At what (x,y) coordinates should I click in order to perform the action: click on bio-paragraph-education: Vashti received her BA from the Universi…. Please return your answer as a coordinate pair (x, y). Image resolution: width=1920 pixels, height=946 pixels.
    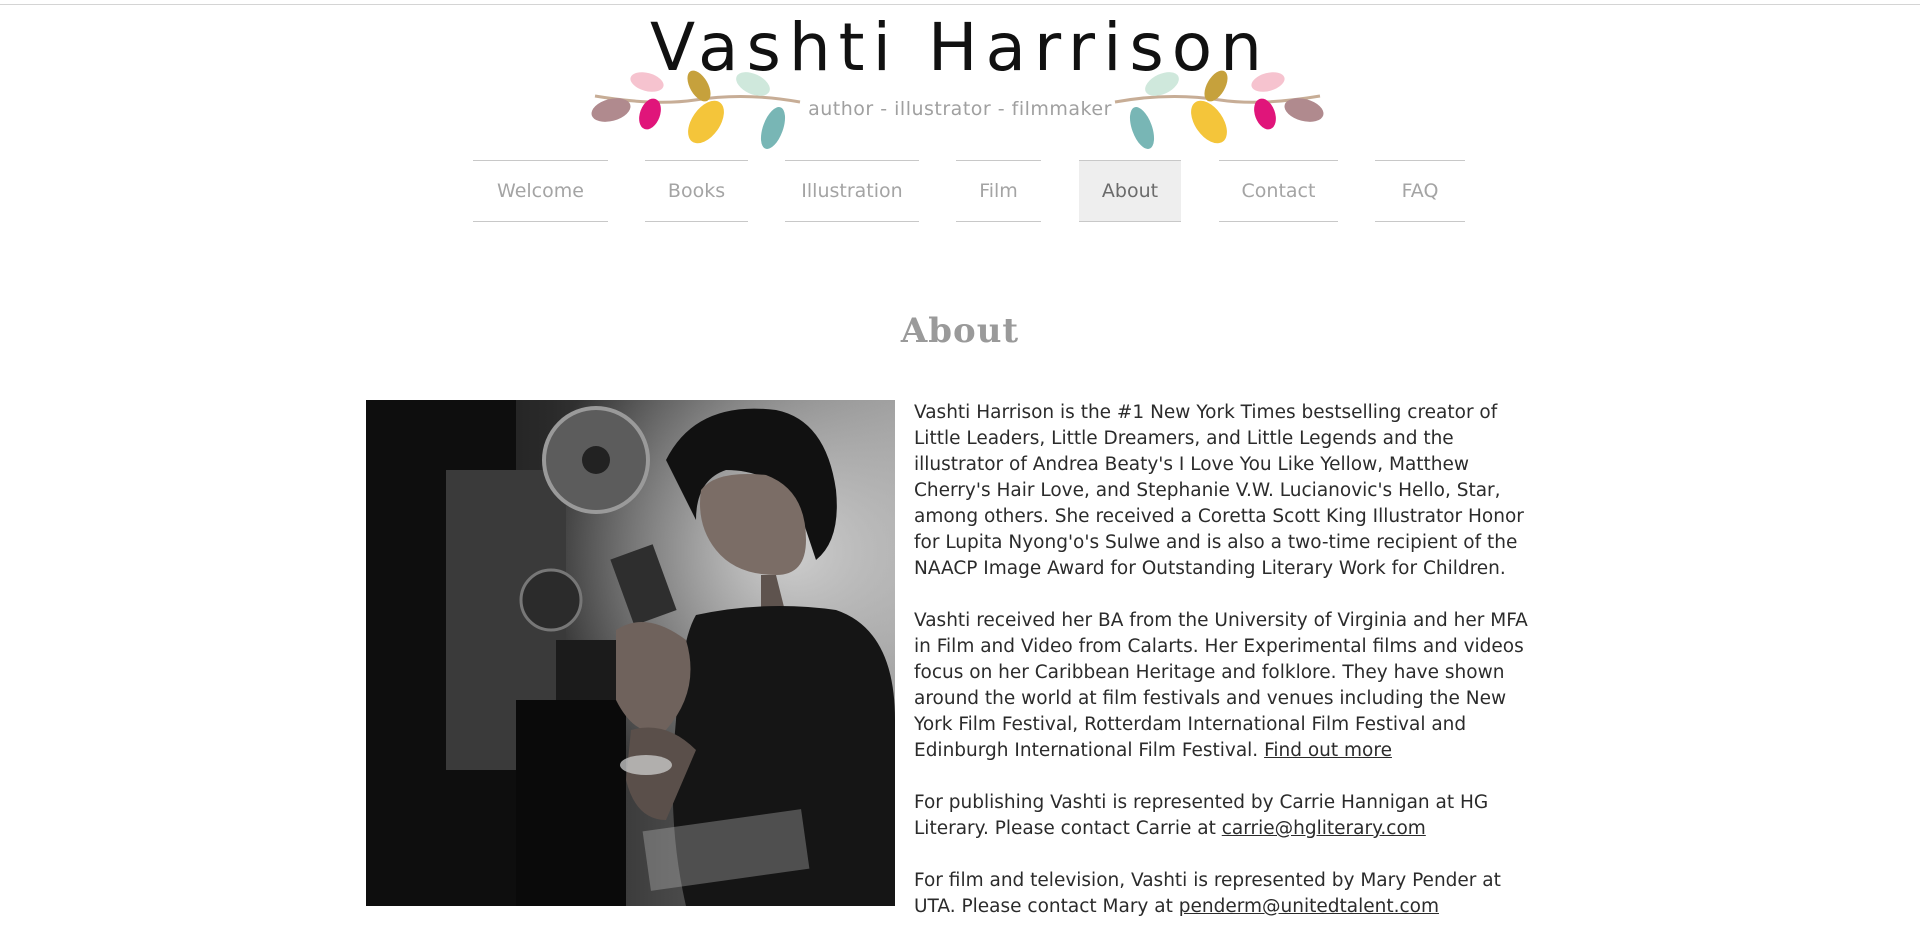
    Looking at the image, I should click on (1225, 686).